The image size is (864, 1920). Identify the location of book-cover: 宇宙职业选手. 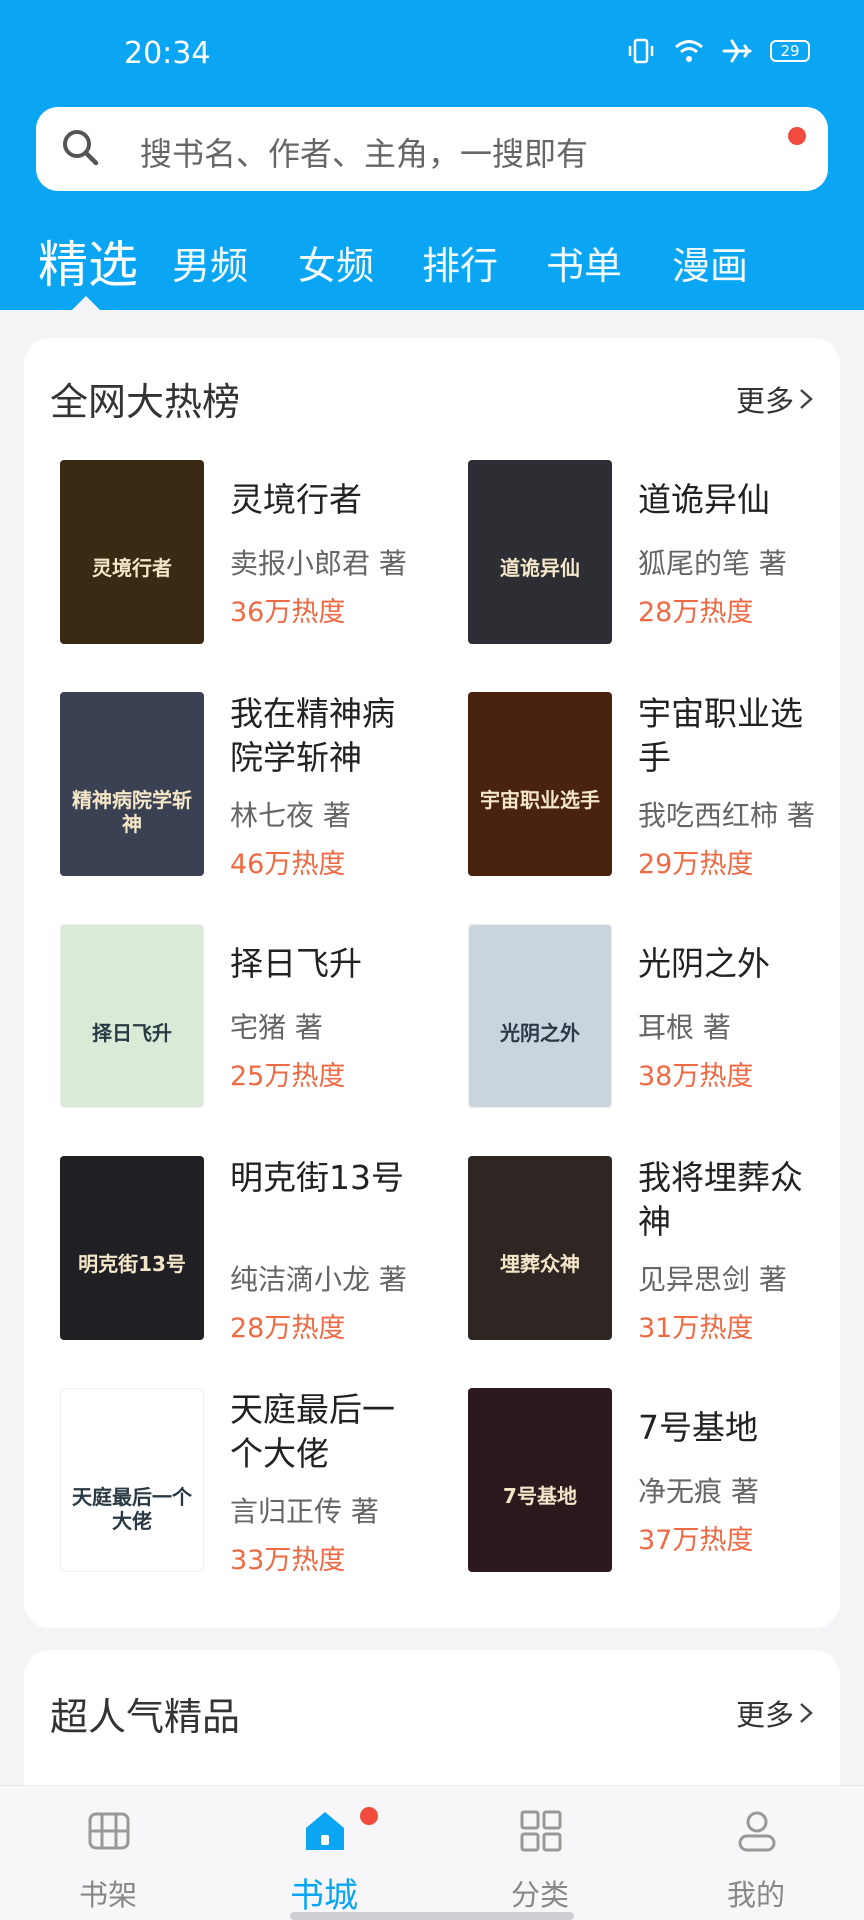
(540, 784).